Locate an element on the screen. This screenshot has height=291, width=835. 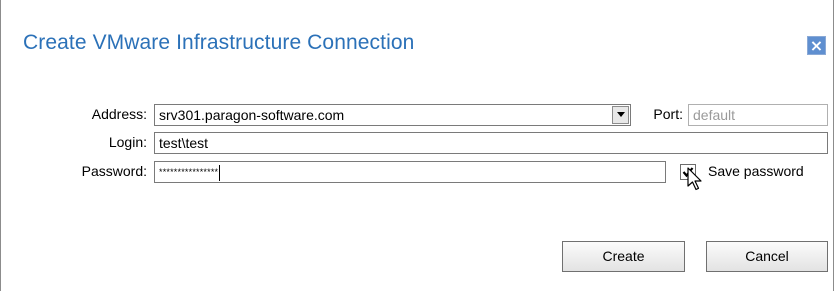
create-button: Create is located at coordinates (623, 256).